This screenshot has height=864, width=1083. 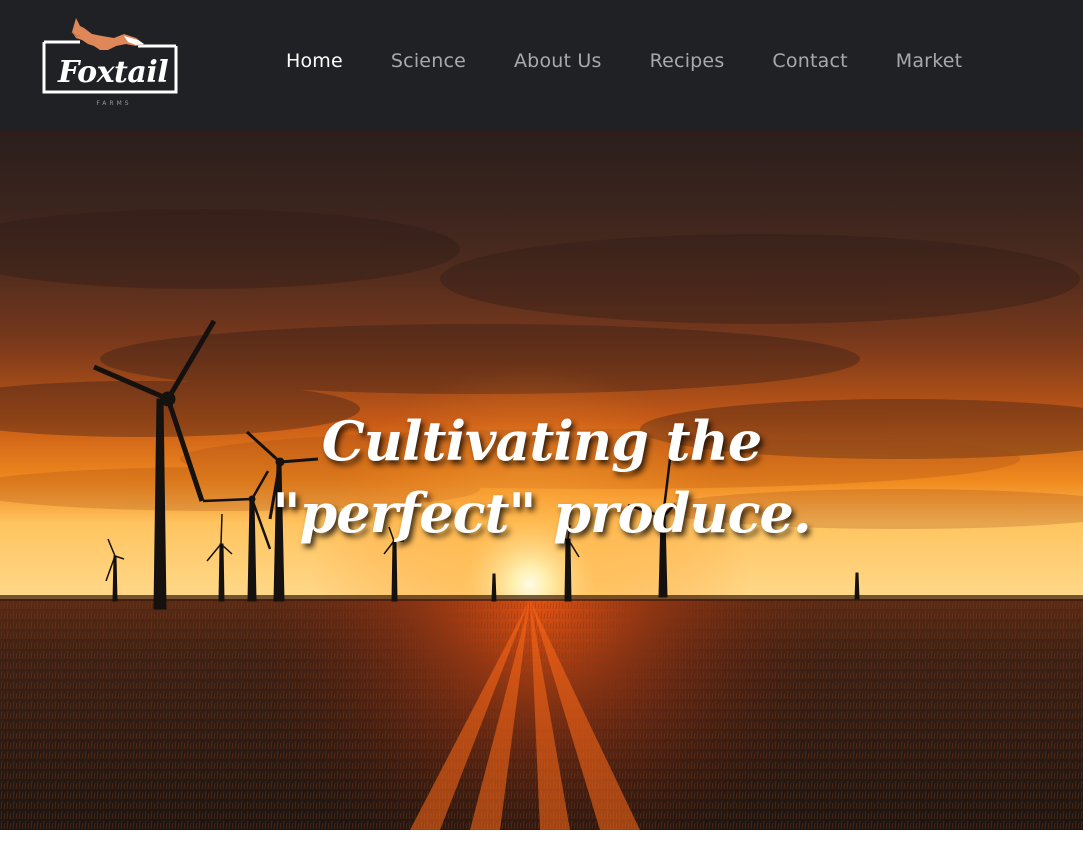 What do you see at coordinates (541, 847) in the screenshot?
I see `page-content-below-hero` at bounding box center [541, 847].